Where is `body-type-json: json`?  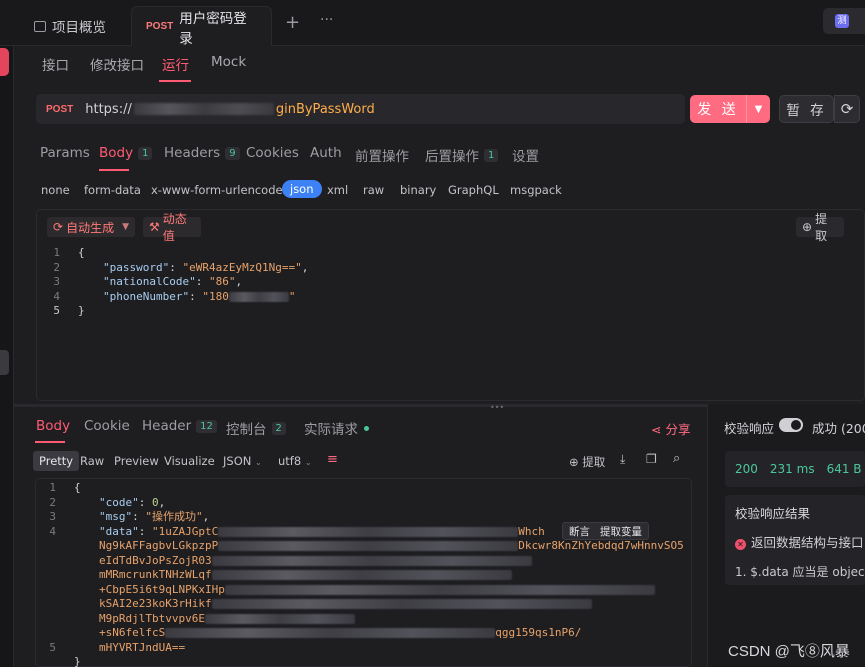
body-type-json: json is located at coordinates (302, 189).